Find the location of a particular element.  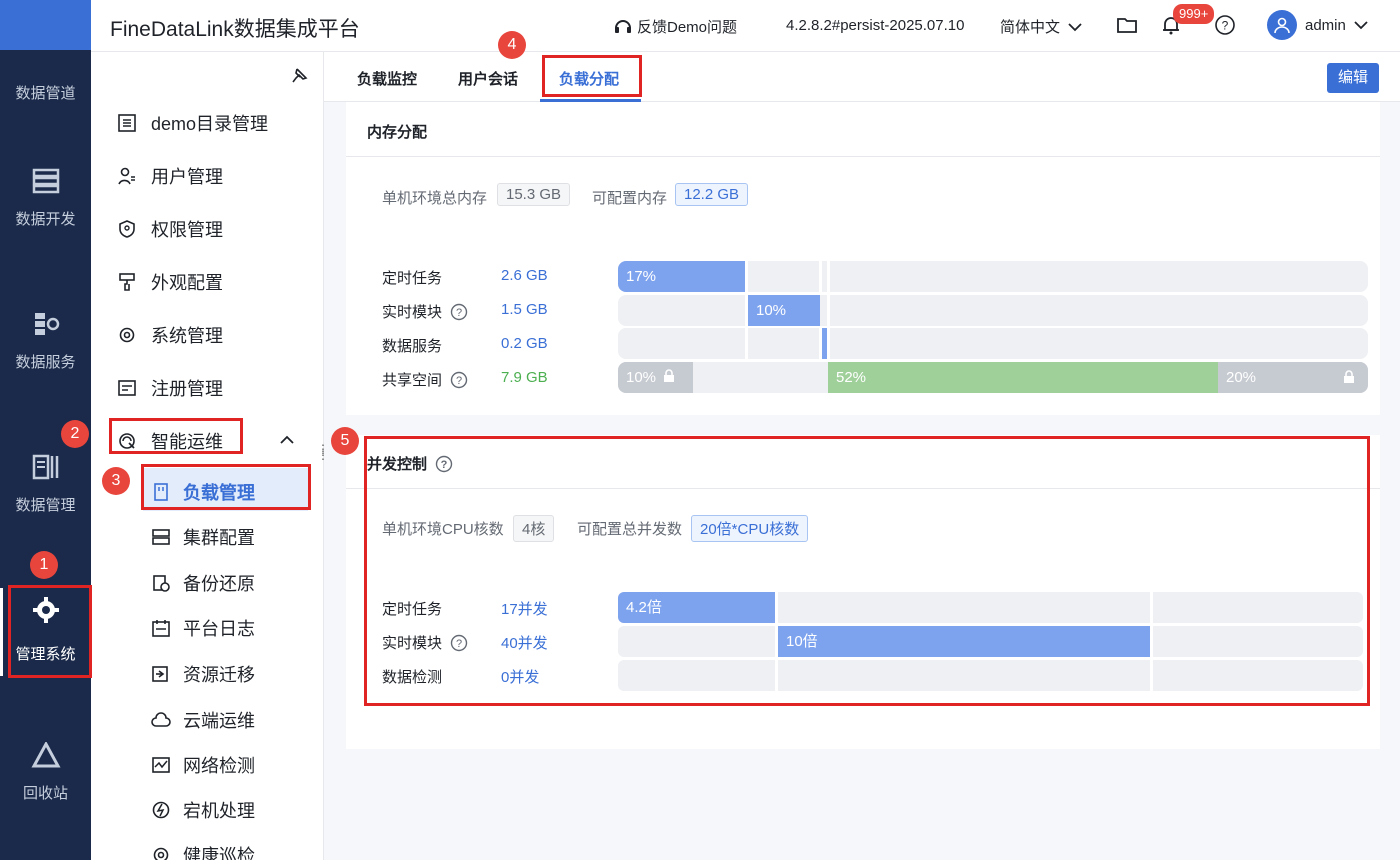

rail-logo-area is located at coordinates (45, 25).